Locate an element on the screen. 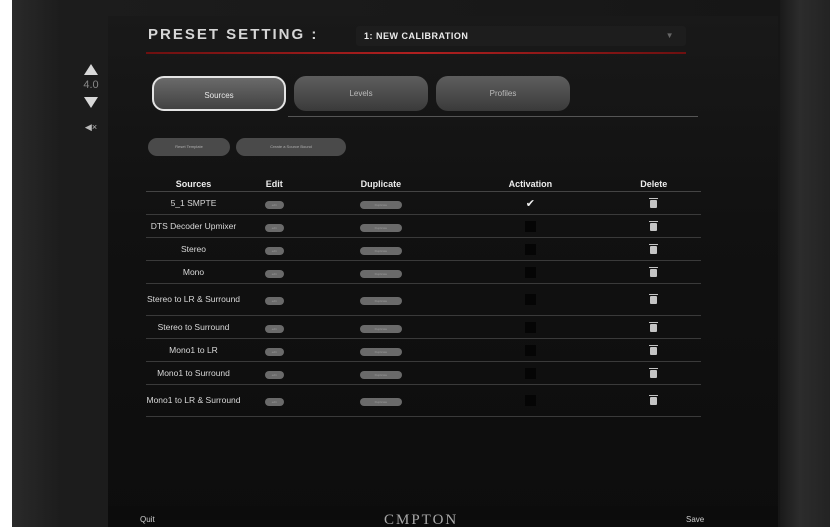 The image size is (833, 529). brand-logo: CMPTON is located at coordinates (421, 520).